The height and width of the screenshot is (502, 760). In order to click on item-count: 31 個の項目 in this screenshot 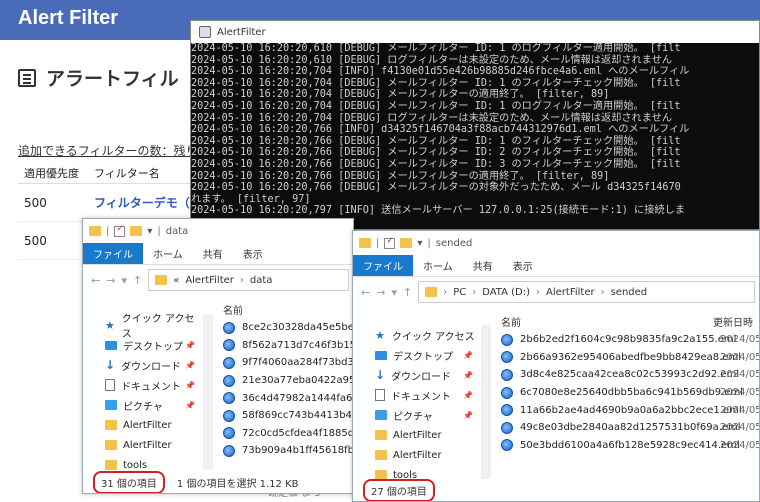, I will do `click(129, 481)`.